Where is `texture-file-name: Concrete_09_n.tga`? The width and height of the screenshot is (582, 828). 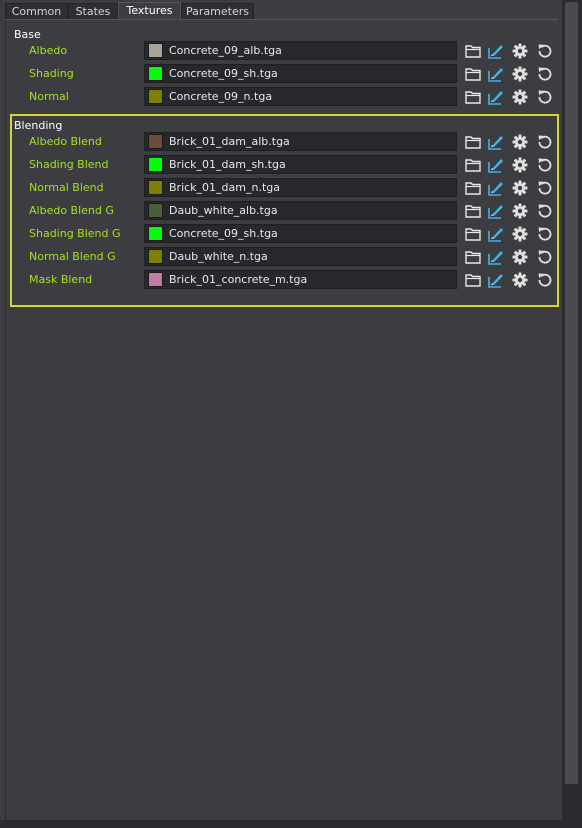 texture-file-name: Concrete_09_n.tga is located at coordinates (221, 96).